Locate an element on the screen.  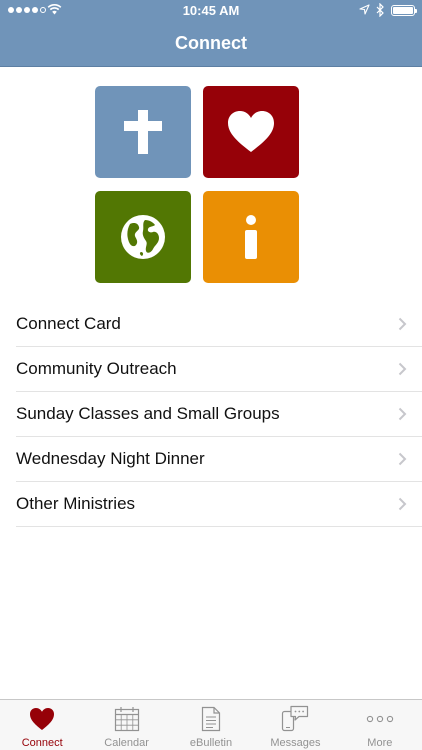
tab-label: Messages is located at coordinates (295, 743).